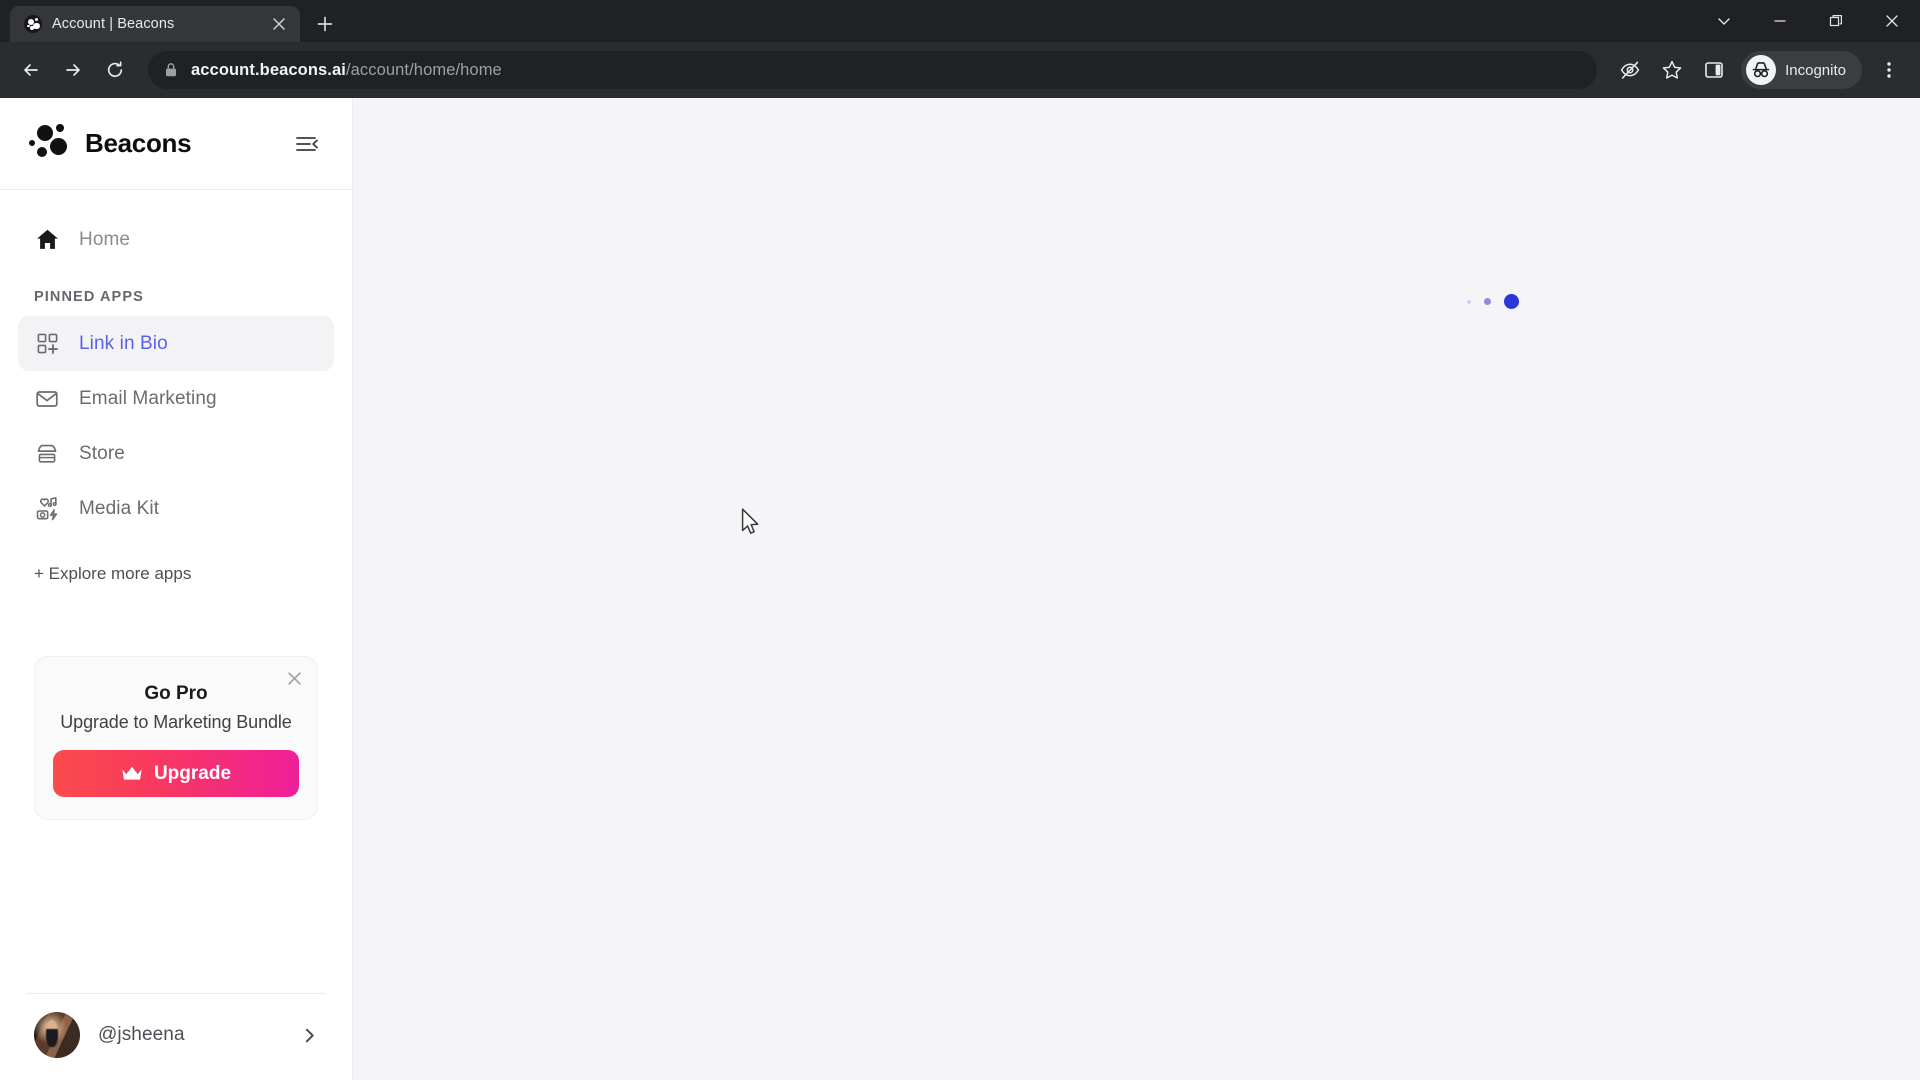 The width and height of the screenshot is (1920, 1080). I want to click on account-row: @jsheena, so click(176, 1035).